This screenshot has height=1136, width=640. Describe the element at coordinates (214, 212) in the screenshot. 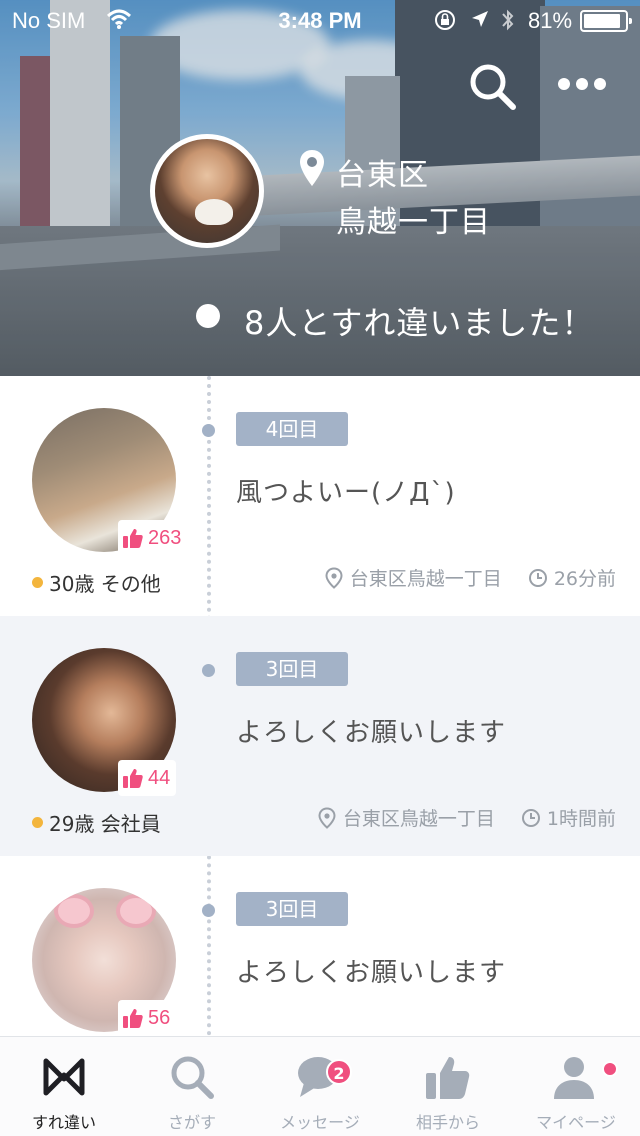

I see `avatar-photo-detail` at that location.